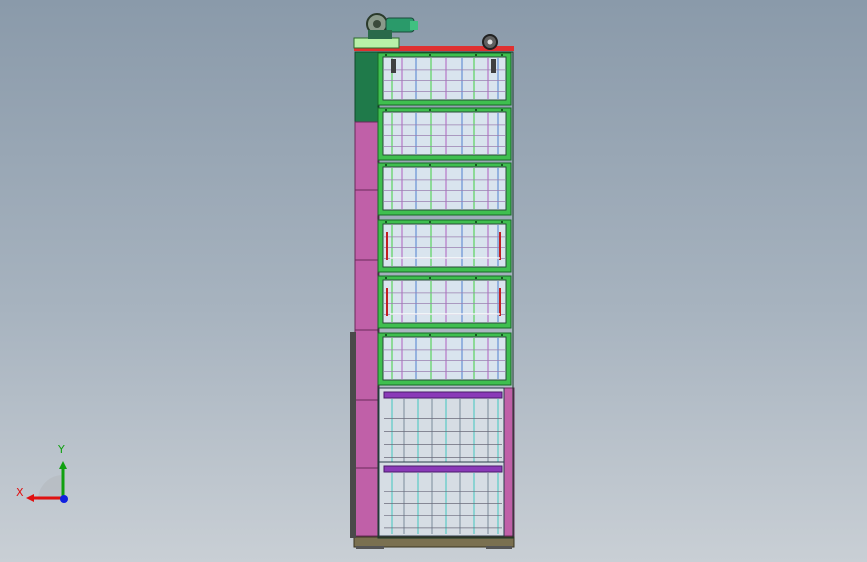 The height and width of the screenshot is (562, 867). Describe the element at coordinates (61, 449) in the screenshot. I see `y-axis-label: Y` at that location.